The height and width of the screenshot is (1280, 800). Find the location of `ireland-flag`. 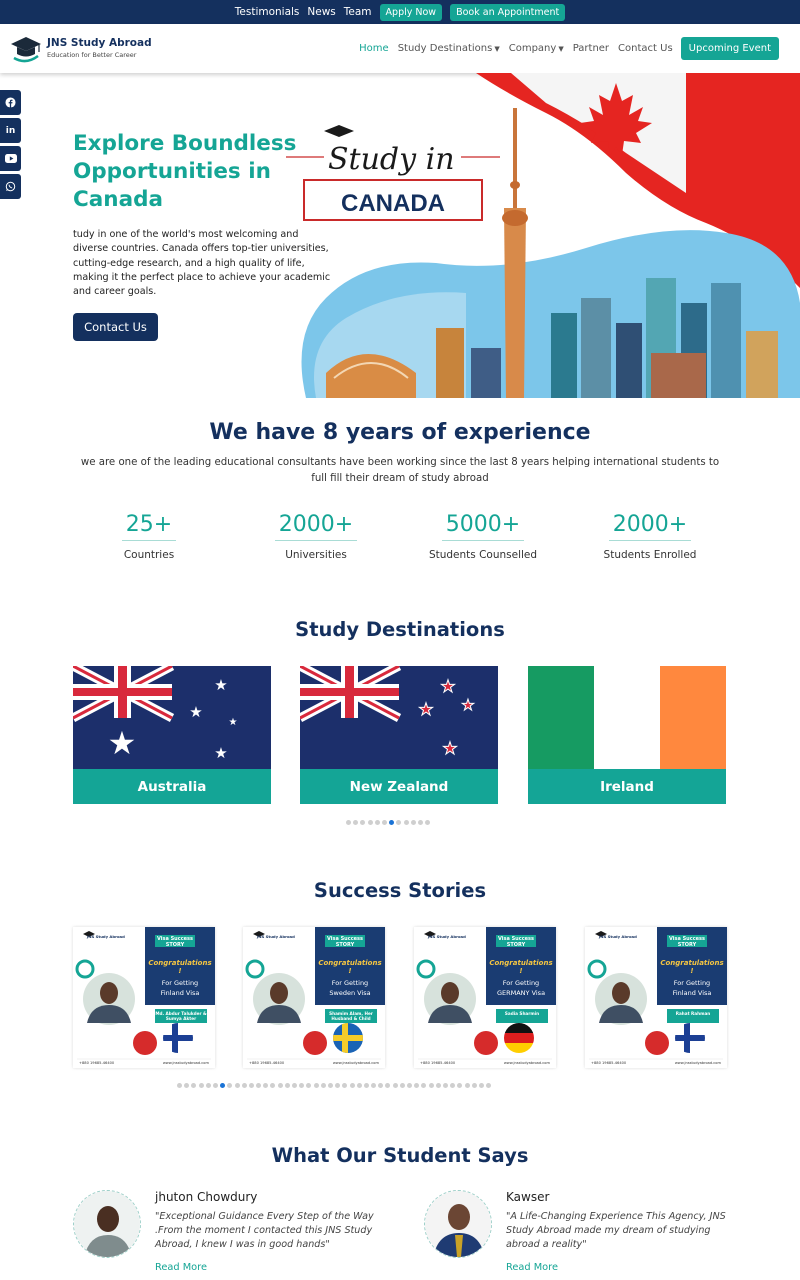

ireland-flag is located at coordinates (627, 717).